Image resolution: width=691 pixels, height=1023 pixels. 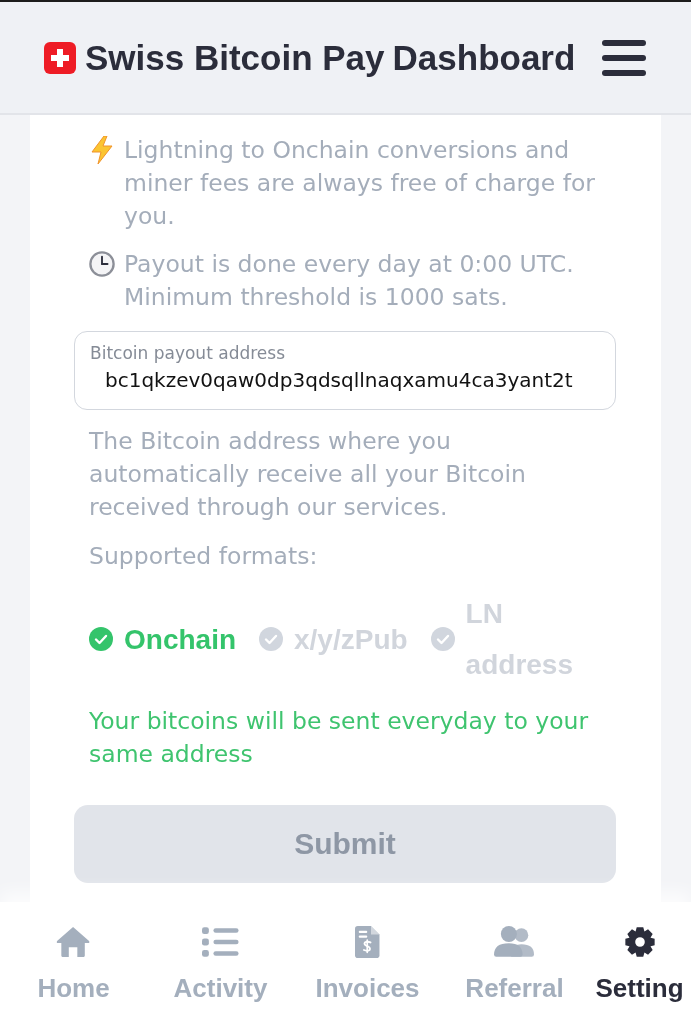 What do you see at coordinates (349, 281) in the screenshot?
I see `info-text: Payout is done every day at 0:00 UTC. Minimum threshold is 1000 sats.` at bounding box center [349, 281].